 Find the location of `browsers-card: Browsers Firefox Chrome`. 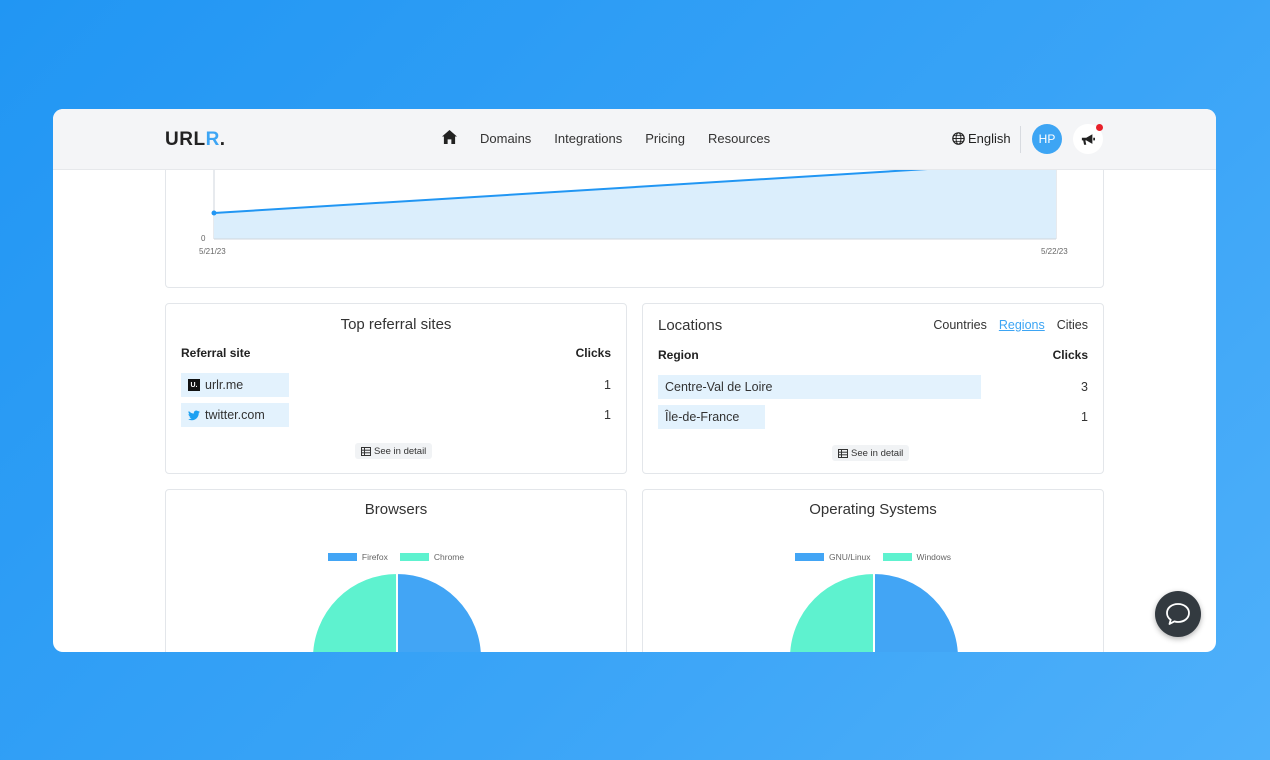

browsers-card: Browsers Firefox Chrome is located at coordinates (396, 570).